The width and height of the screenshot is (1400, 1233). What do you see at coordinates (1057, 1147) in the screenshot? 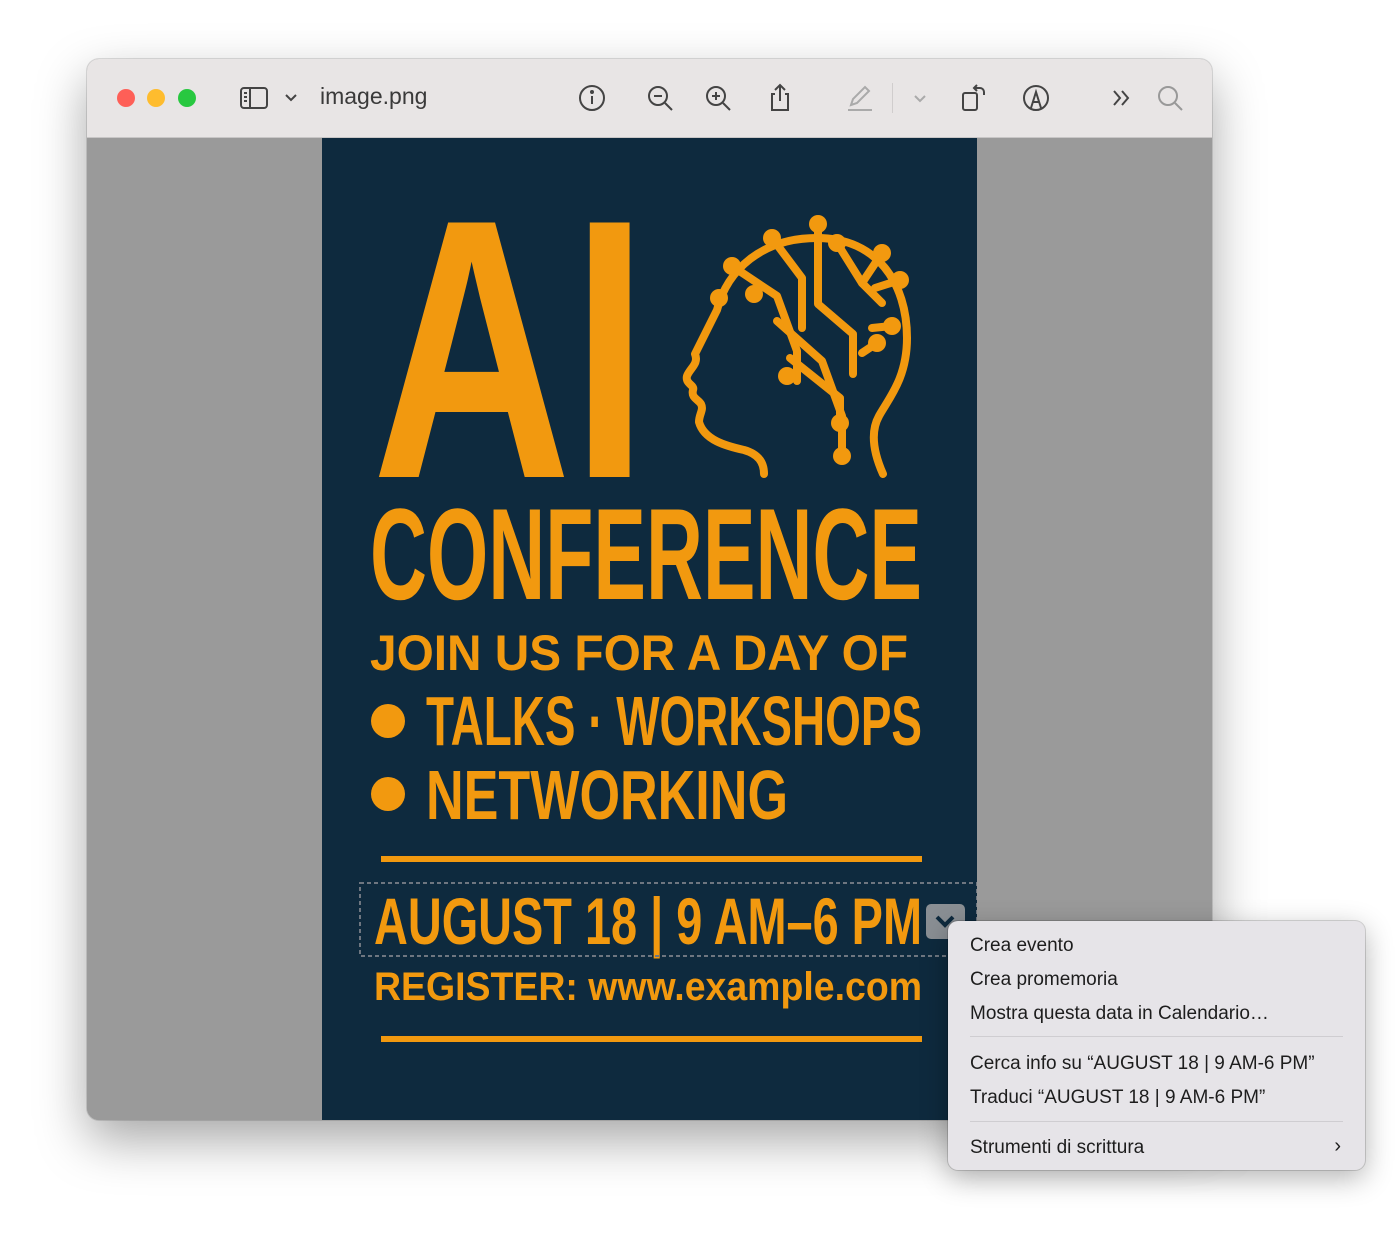
I see `menu-item-label: Strumenti di scrittura` at bounding box center [1057, 1147].